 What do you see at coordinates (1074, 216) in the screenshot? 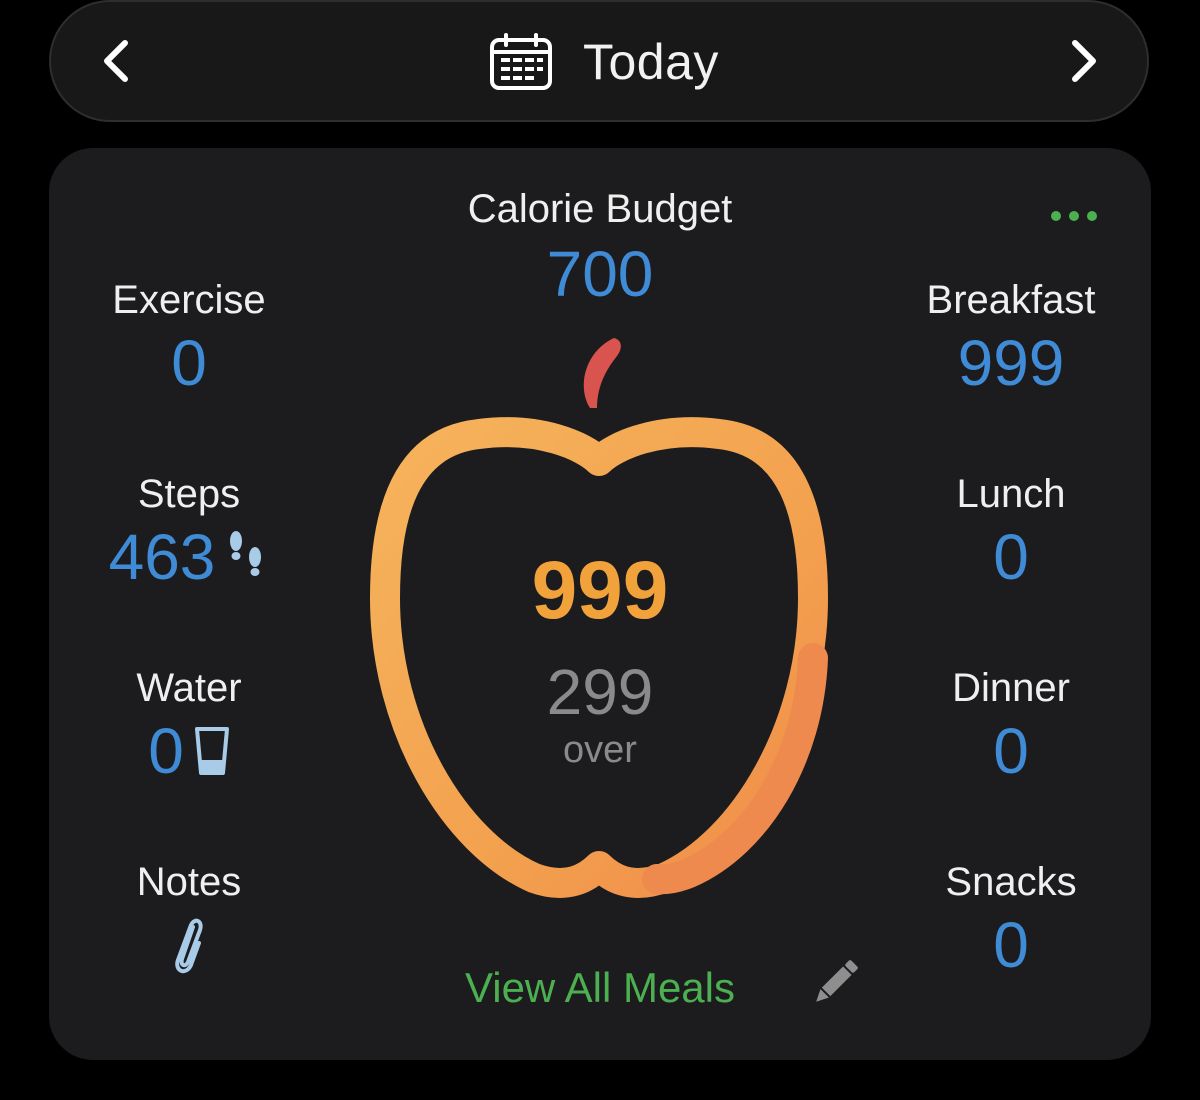
I see `more-dots-icon` at bounding box center [1074, 216].